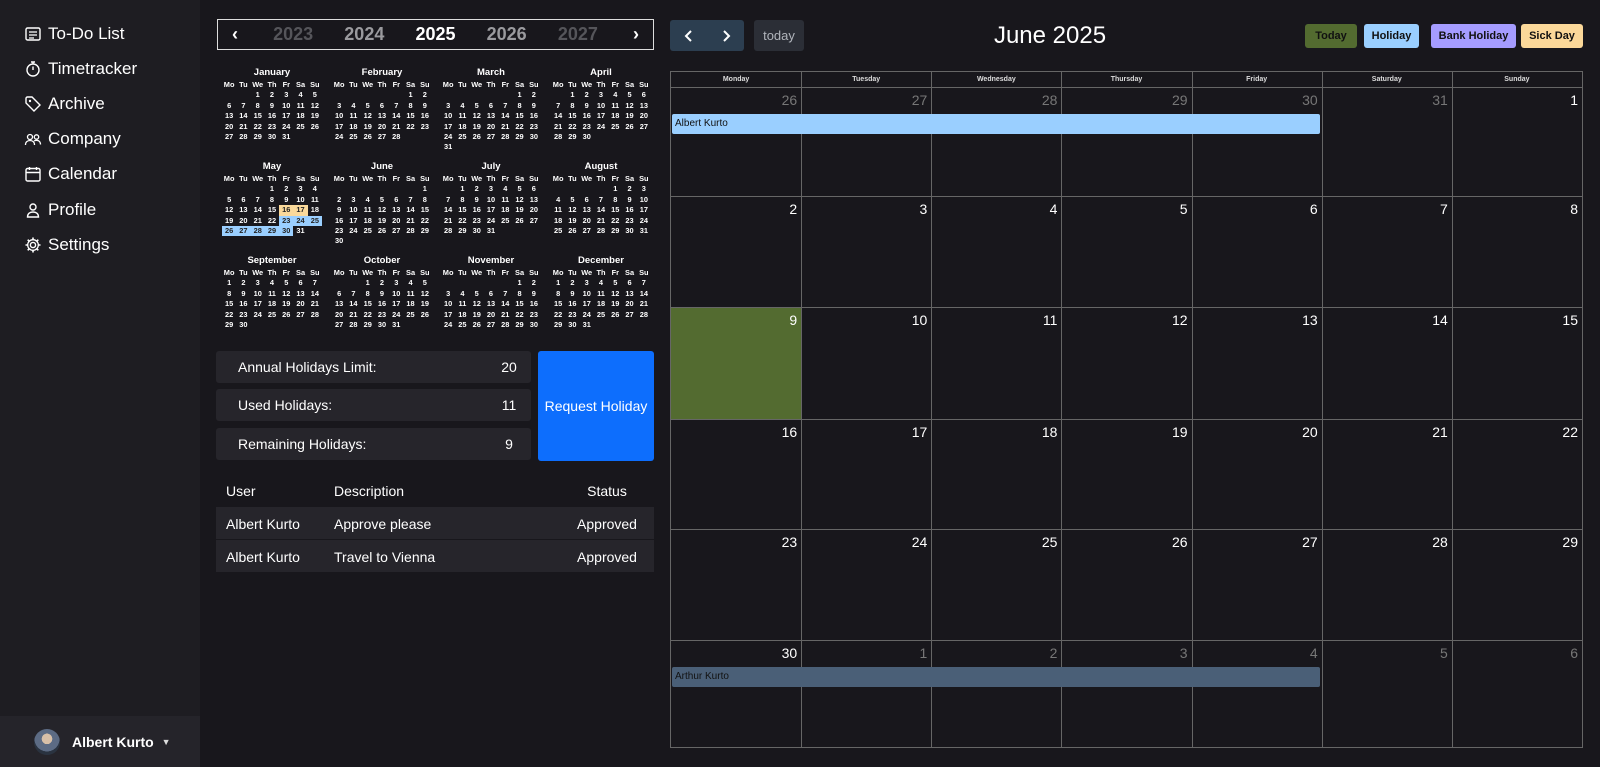  What do you see at coordinates (587, 95) in the screenshot?
I see `mini-day: 2` at bounding box center [587, 95].